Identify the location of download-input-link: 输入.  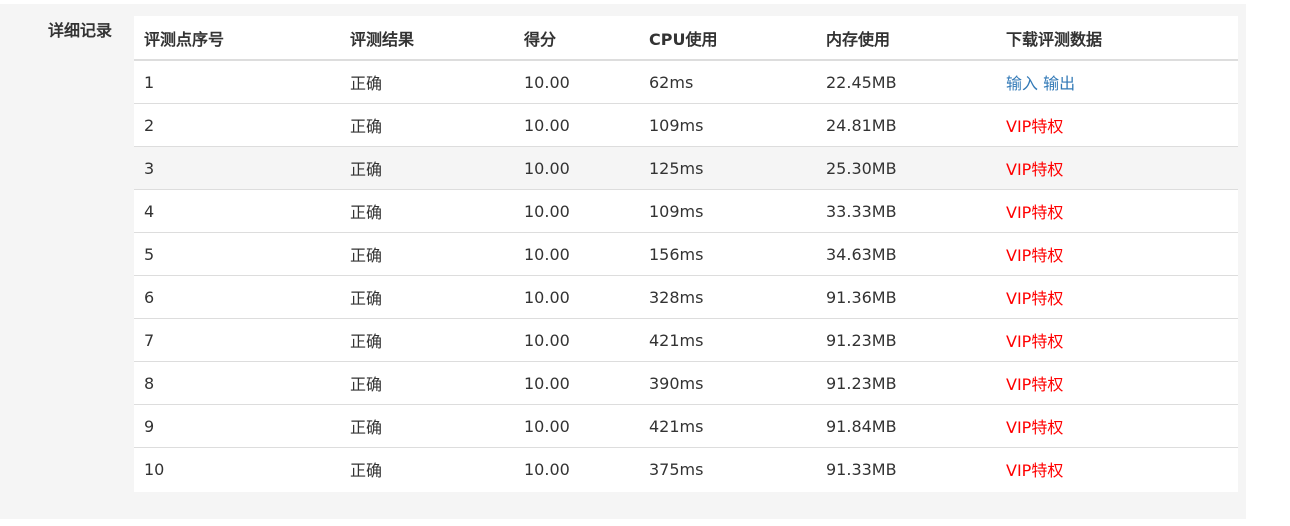
(1022, 83).